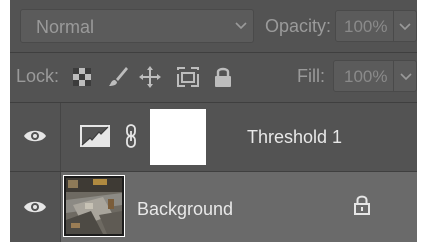 The image size is (429, 242). Describe the element at coordinates (137, 26) in the screenshot. I see `blend-mode-dropdown: Normal` at that location.